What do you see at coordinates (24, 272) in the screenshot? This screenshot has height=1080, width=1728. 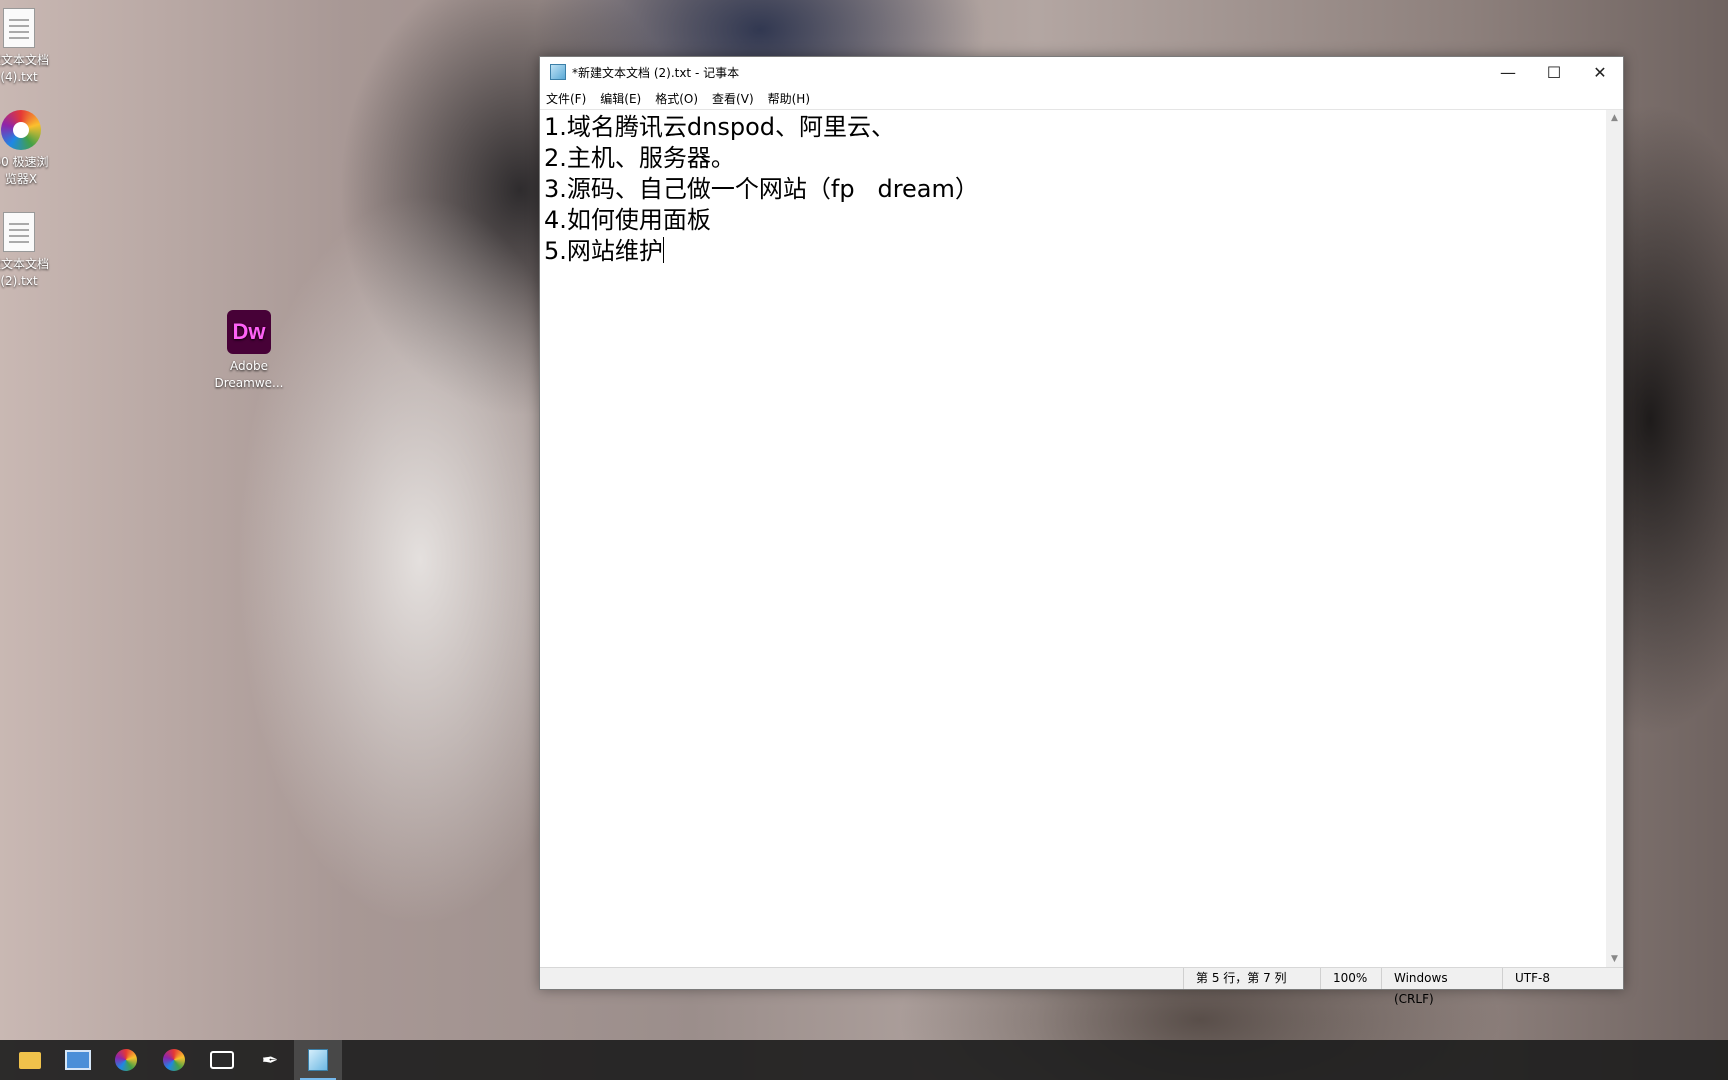 I see `desktop-icon-label: 建文本文档 (2).txt` at bounding box center [24, 272].